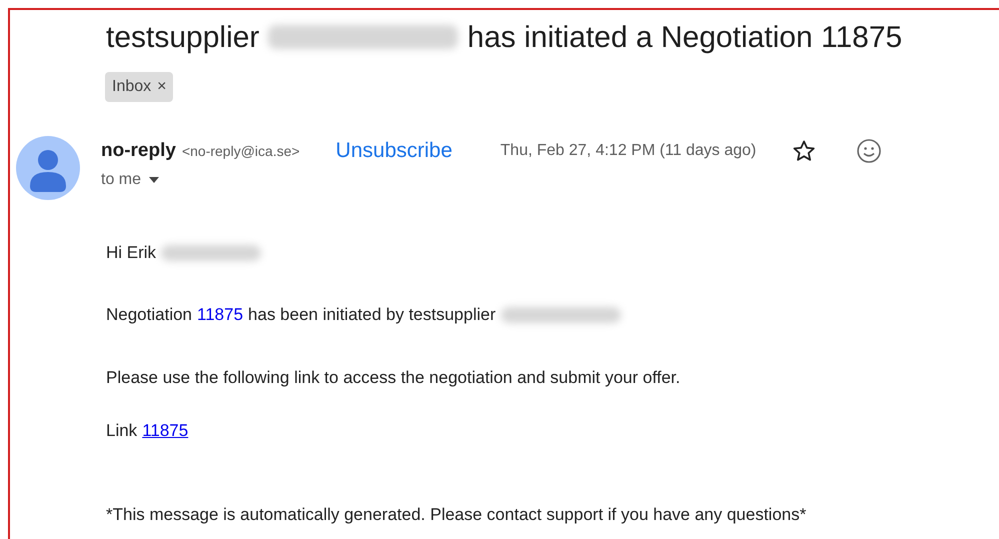  Describe the element at coordinates (394, 151) in the screenshot. I see `unsubscribe-link: Unsubscribe` at that location.